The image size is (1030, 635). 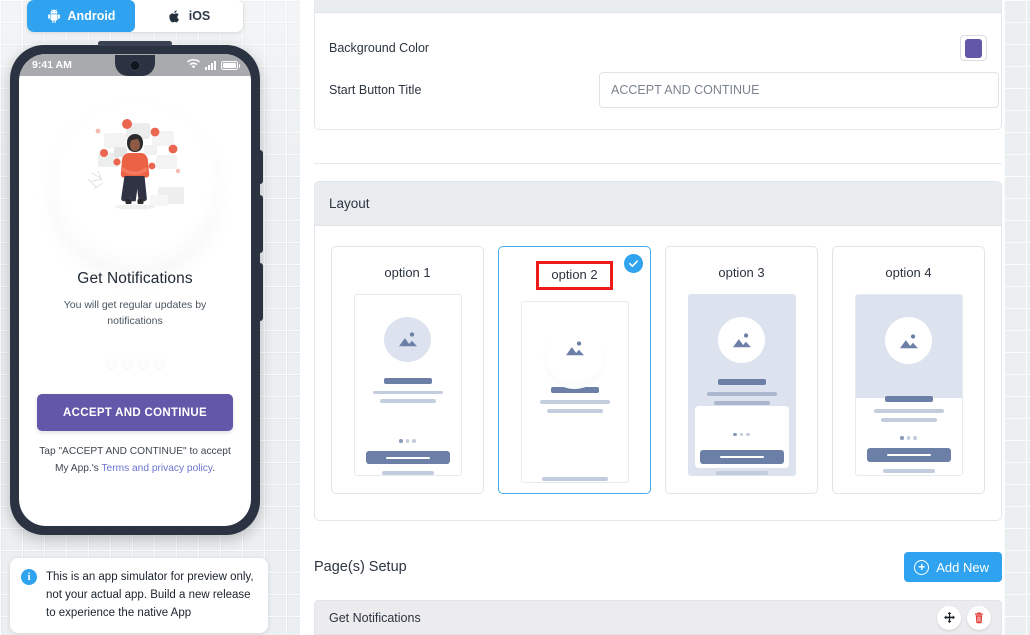 What do you see at coordinates (54, 16) in the screenshot?
I see `android-icon` at bounding box center [54, 16].